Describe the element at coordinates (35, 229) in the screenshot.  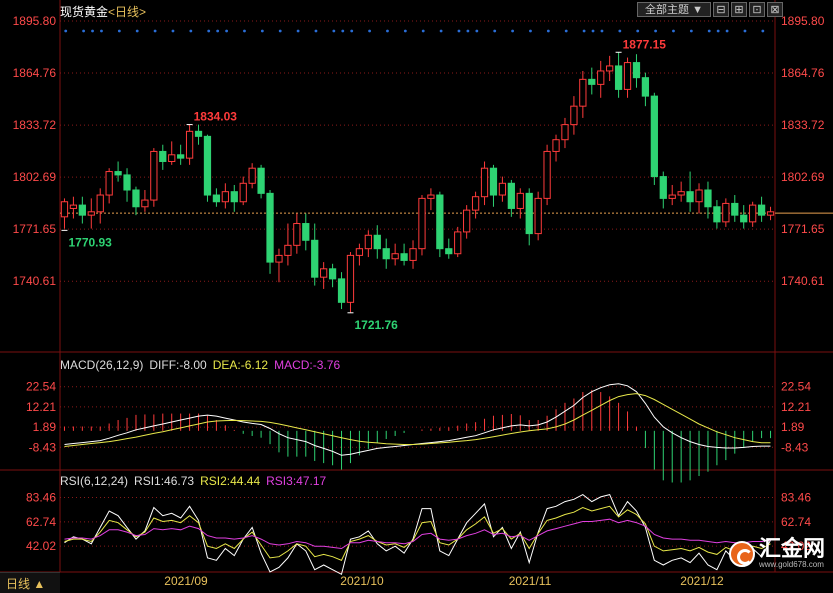
I see `price-tick-left: 1771.65` at that location.